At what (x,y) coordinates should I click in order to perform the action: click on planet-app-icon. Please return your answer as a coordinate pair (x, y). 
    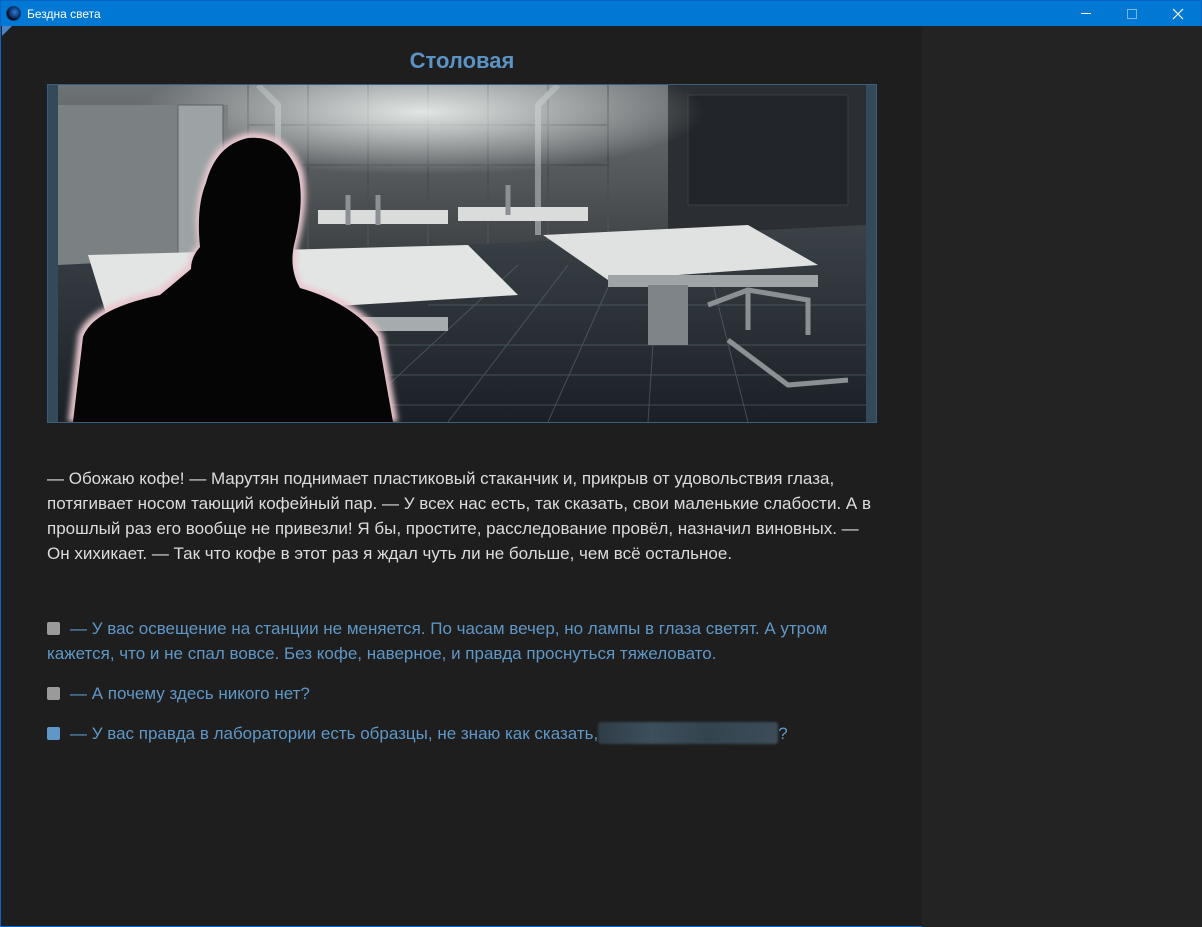
    Looking at the image, I should click on (13, 13).